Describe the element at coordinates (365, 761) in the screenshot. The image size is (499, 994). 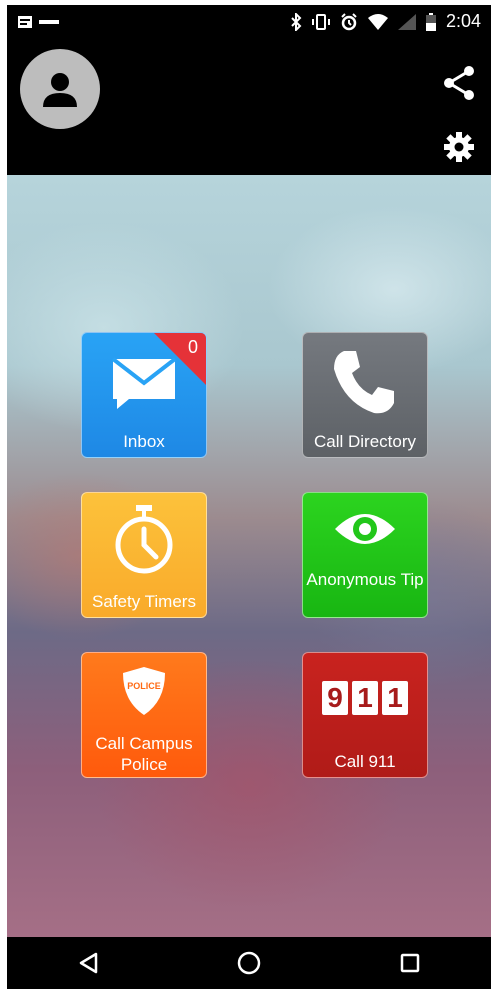
I see `tile-call-911-label: Call 911` at that location.